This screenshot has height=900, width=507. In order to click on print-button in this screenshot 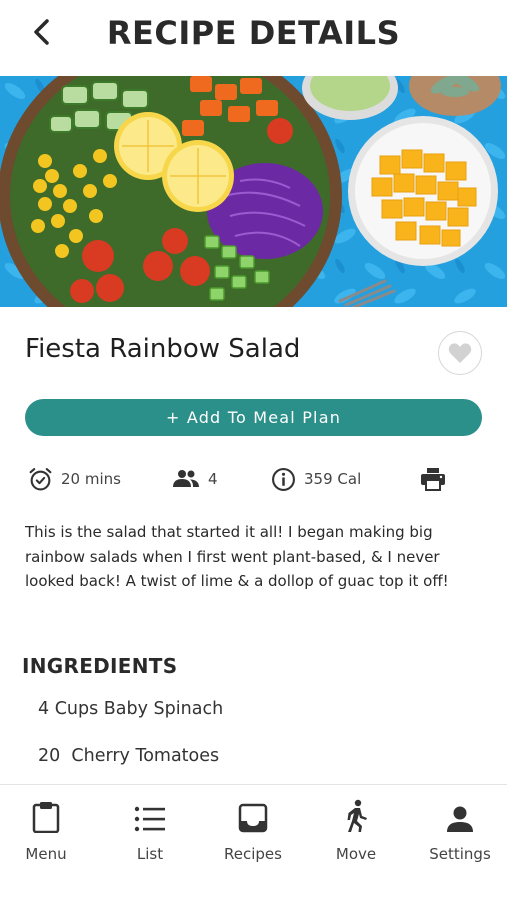, I will do `click(433, 479)`.